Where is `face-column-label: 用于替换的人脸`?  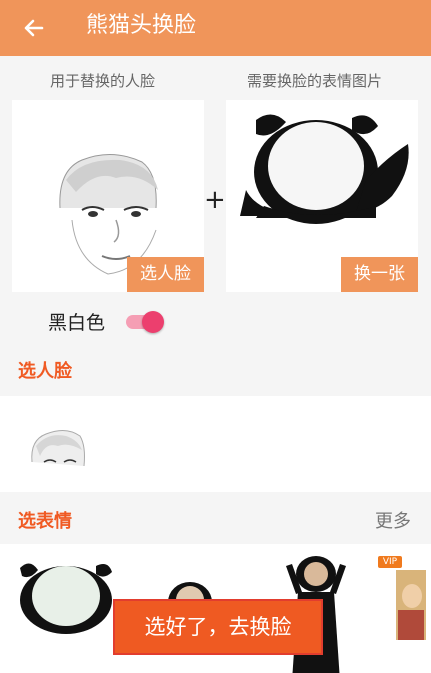
face-column-label: 用于替换的人脸 is located at coordinates (103, 81).